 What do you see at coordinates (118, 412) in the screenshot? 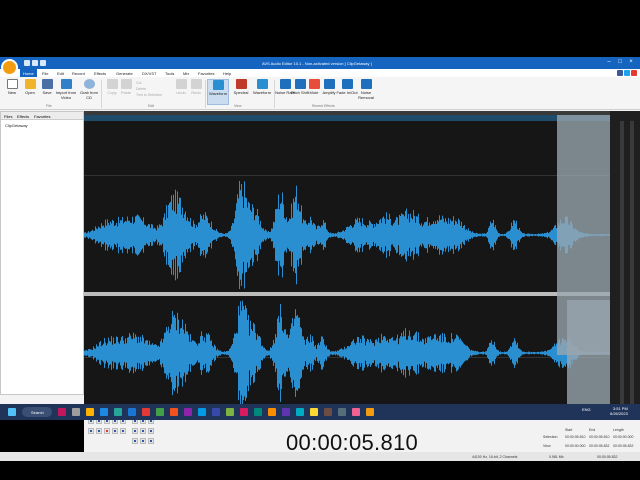
I see `edge-icon` at bounding box center [118, 412].